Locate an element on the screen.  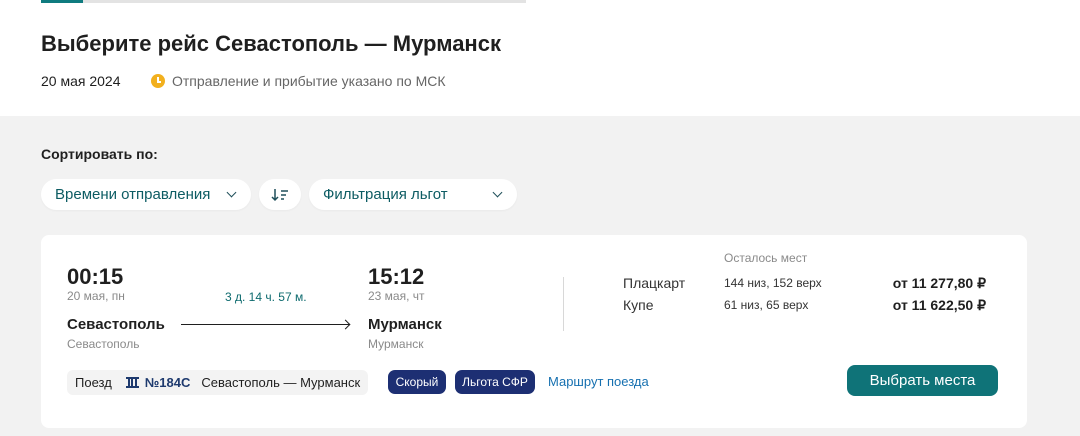
clock-icon is located at coordinates (158, 81).